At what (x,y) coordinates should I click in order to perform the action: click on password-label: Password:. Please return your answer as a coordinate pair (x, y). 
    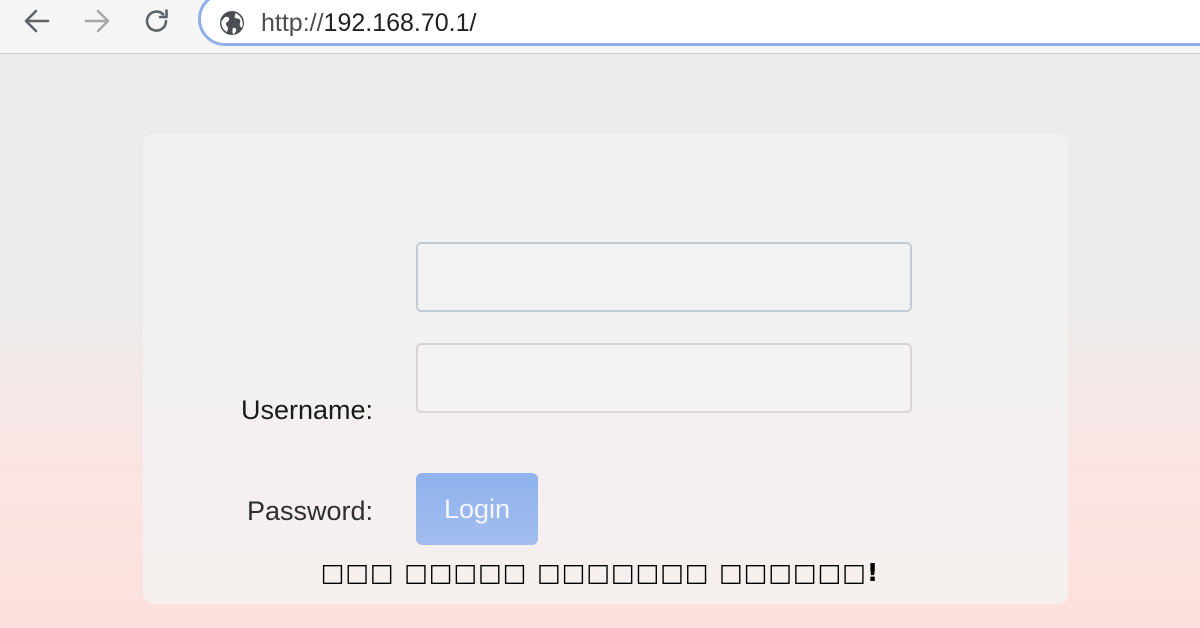
    Looking at the image, I should click on (309, 511).